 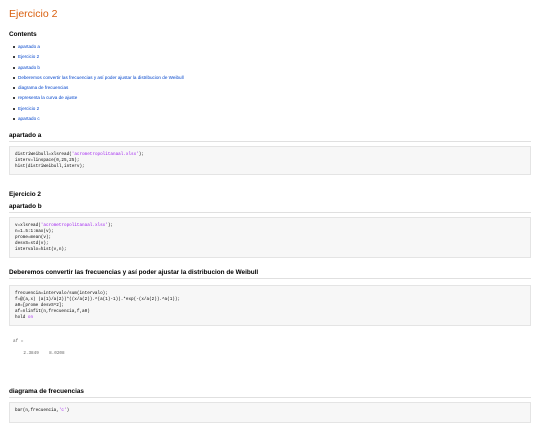 I want to click on code-line: bar(n,frecuencia,'c'), so click(x=42, y=410).